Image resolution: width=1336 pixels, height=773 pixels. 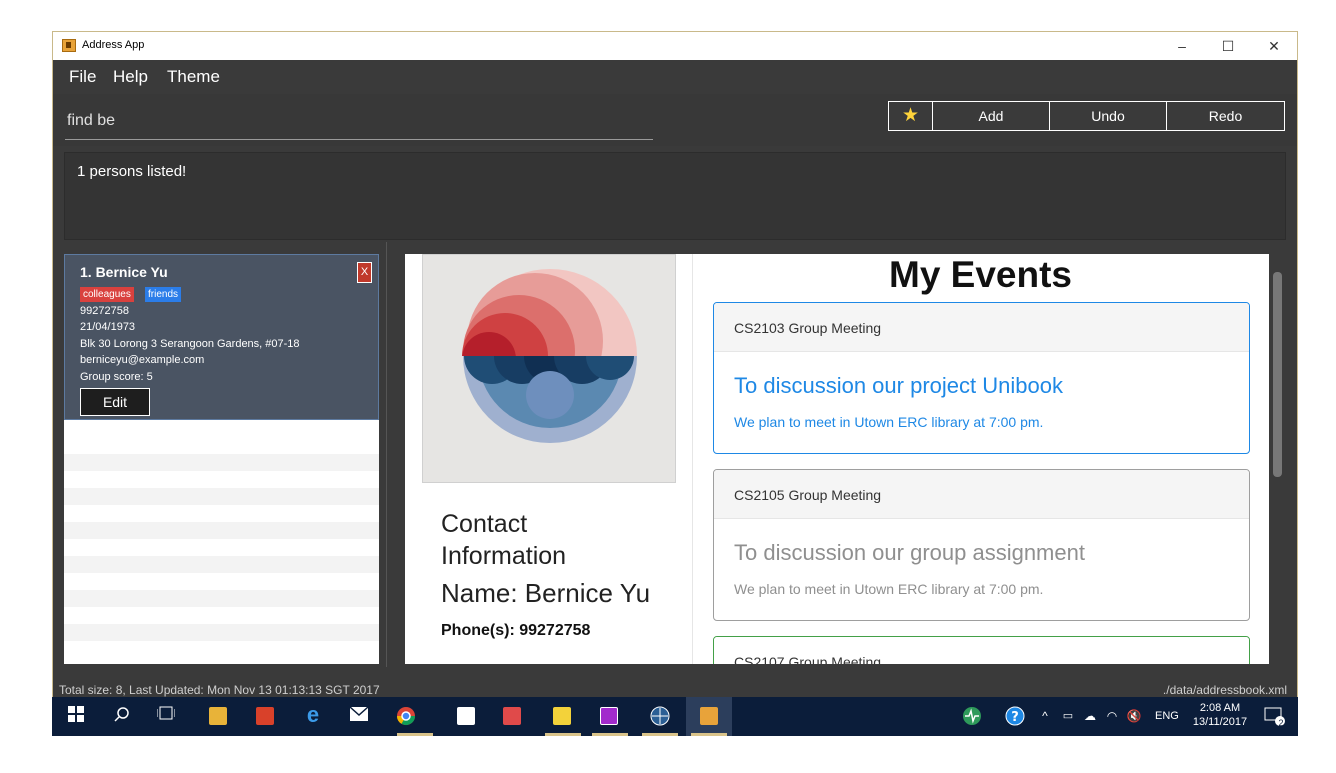 What do you see at coordinates (359, 121) in the screenshot?
I see `command-input` at bounding box center [359, 121].